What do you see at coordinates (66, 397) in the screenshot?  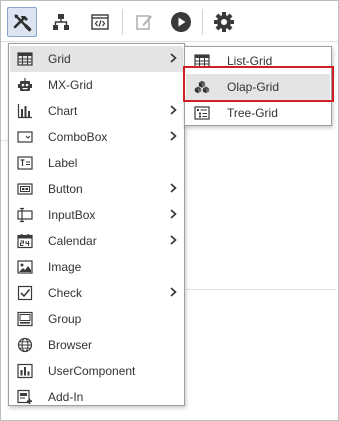 I see `menu-item-label: Add-In` at bounding box center [66, 397].